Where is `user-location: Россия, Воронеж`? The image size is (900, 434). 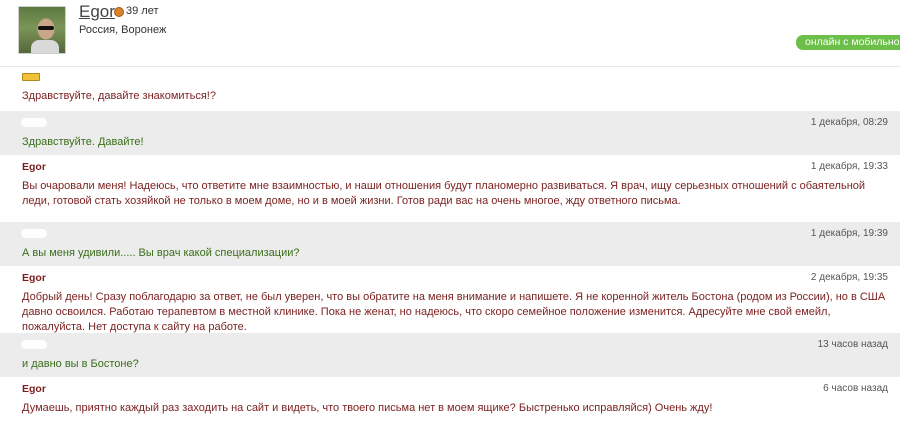
user-location: Россия, Воронеж is located at coordinates (123, 30).